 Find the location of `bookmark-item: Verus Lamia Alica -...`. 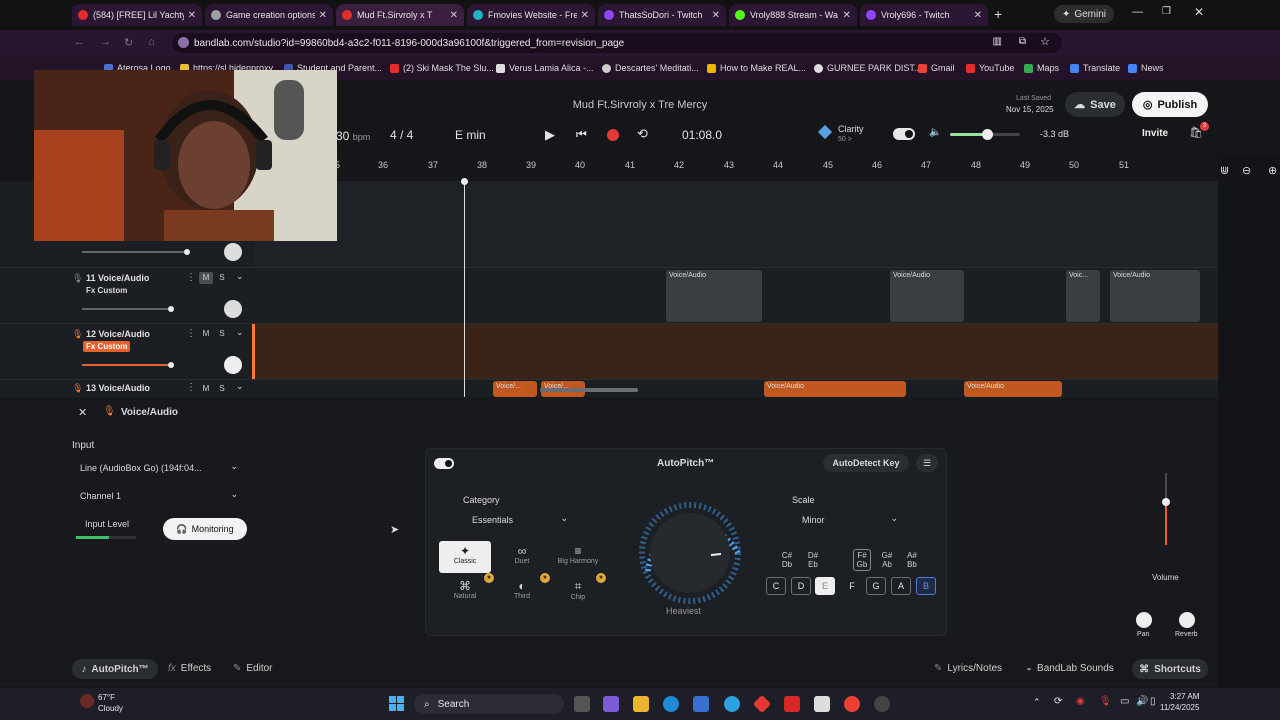

bookmark-item: Verus Lamia Alica -... is located at coordinates (545, 68).